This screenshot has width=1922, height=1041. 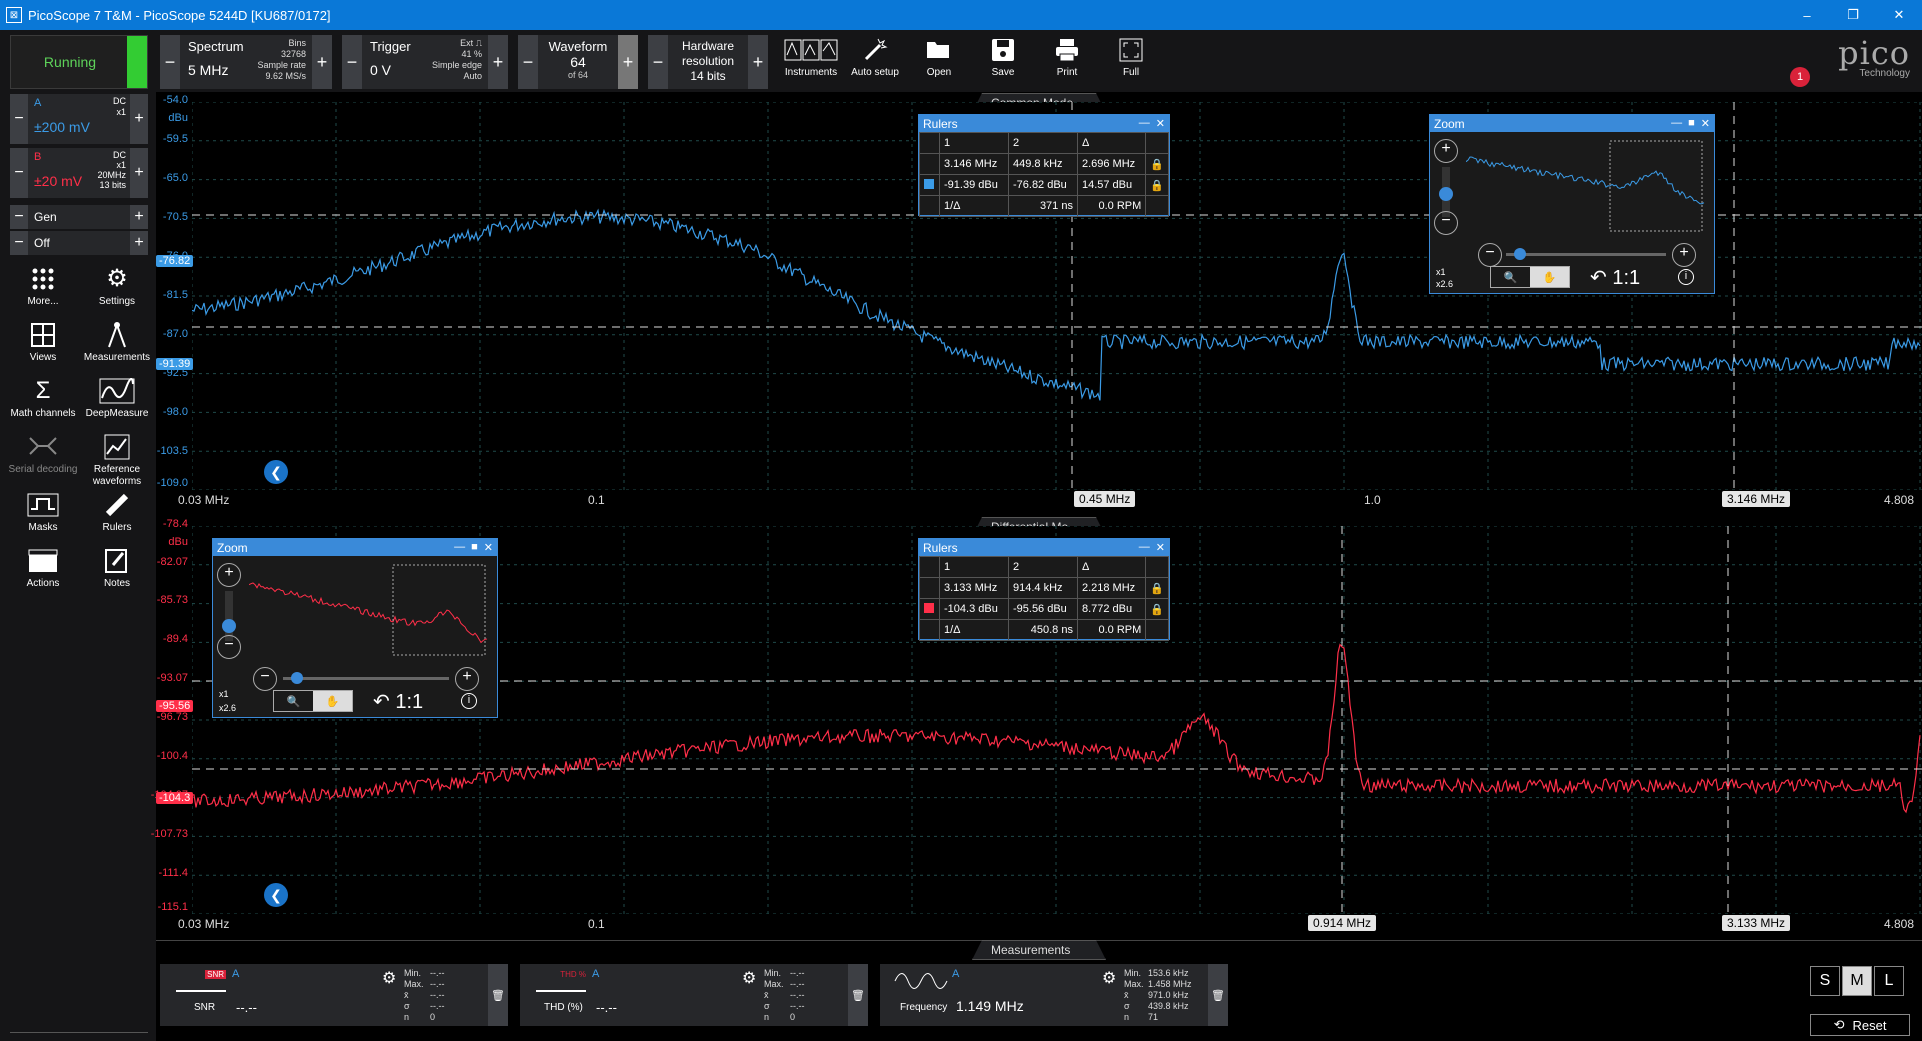 What do you see at coordinates (117, 459) in the screenshot?
I see `reference-waveforms-button: Reference waveforms` at bounding box center [117, 459].